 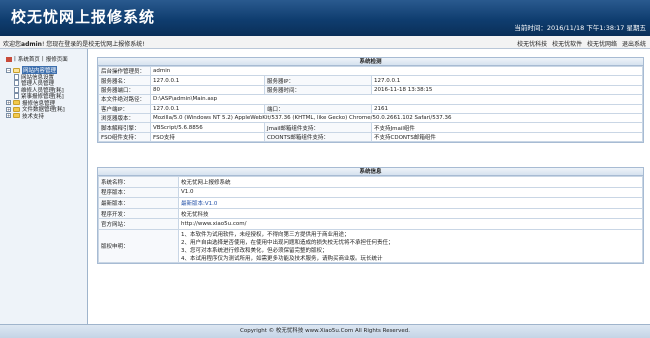 I want to click on server-ip-label: 服务器IP：, so click(x=318, y=80).